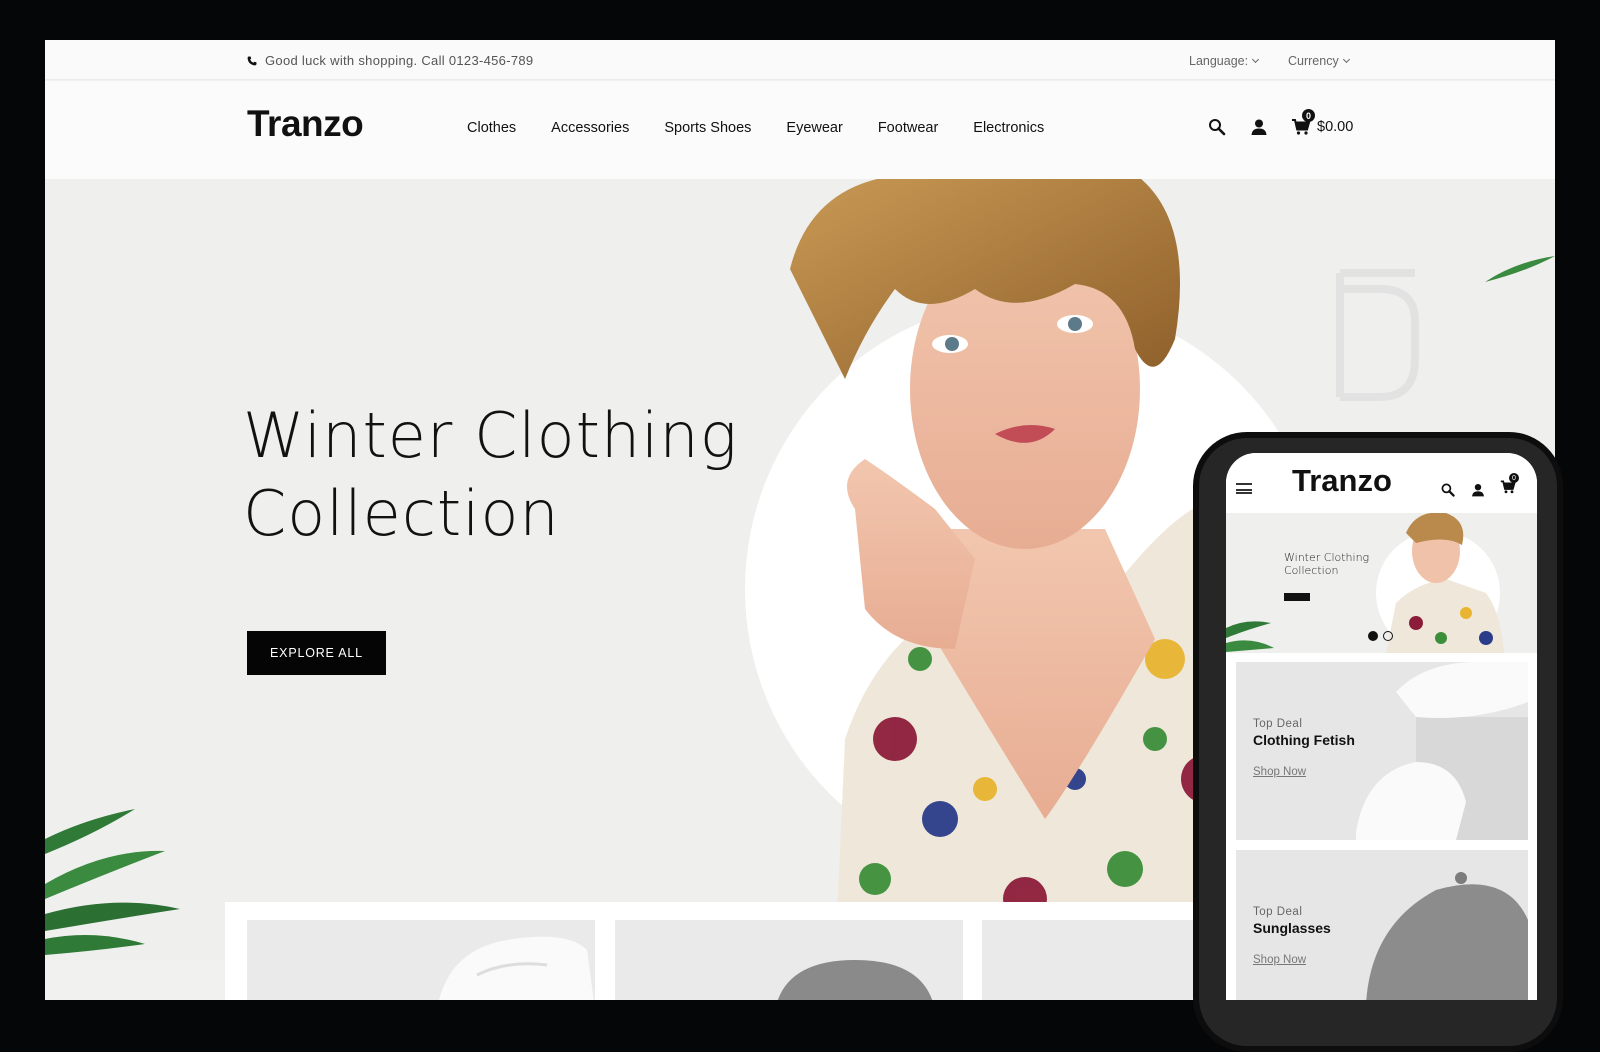  What do you see at coordinates (421, 960) in the screenshot?
I see `featured-card-shoes` at bounding box center [421, 960].